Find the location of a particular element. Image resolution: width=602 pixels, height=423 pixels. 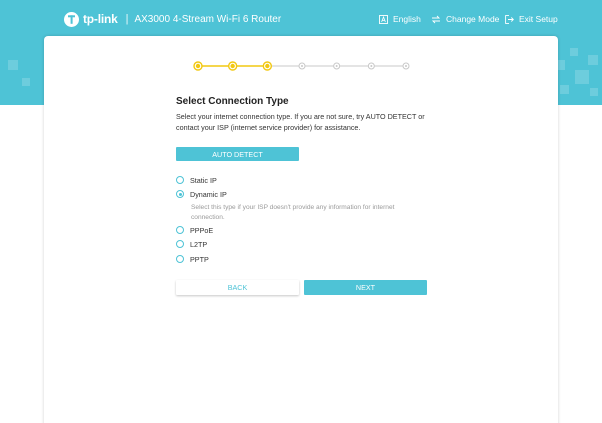

option-pptp: PPTP is located at coordinates (192, 259).